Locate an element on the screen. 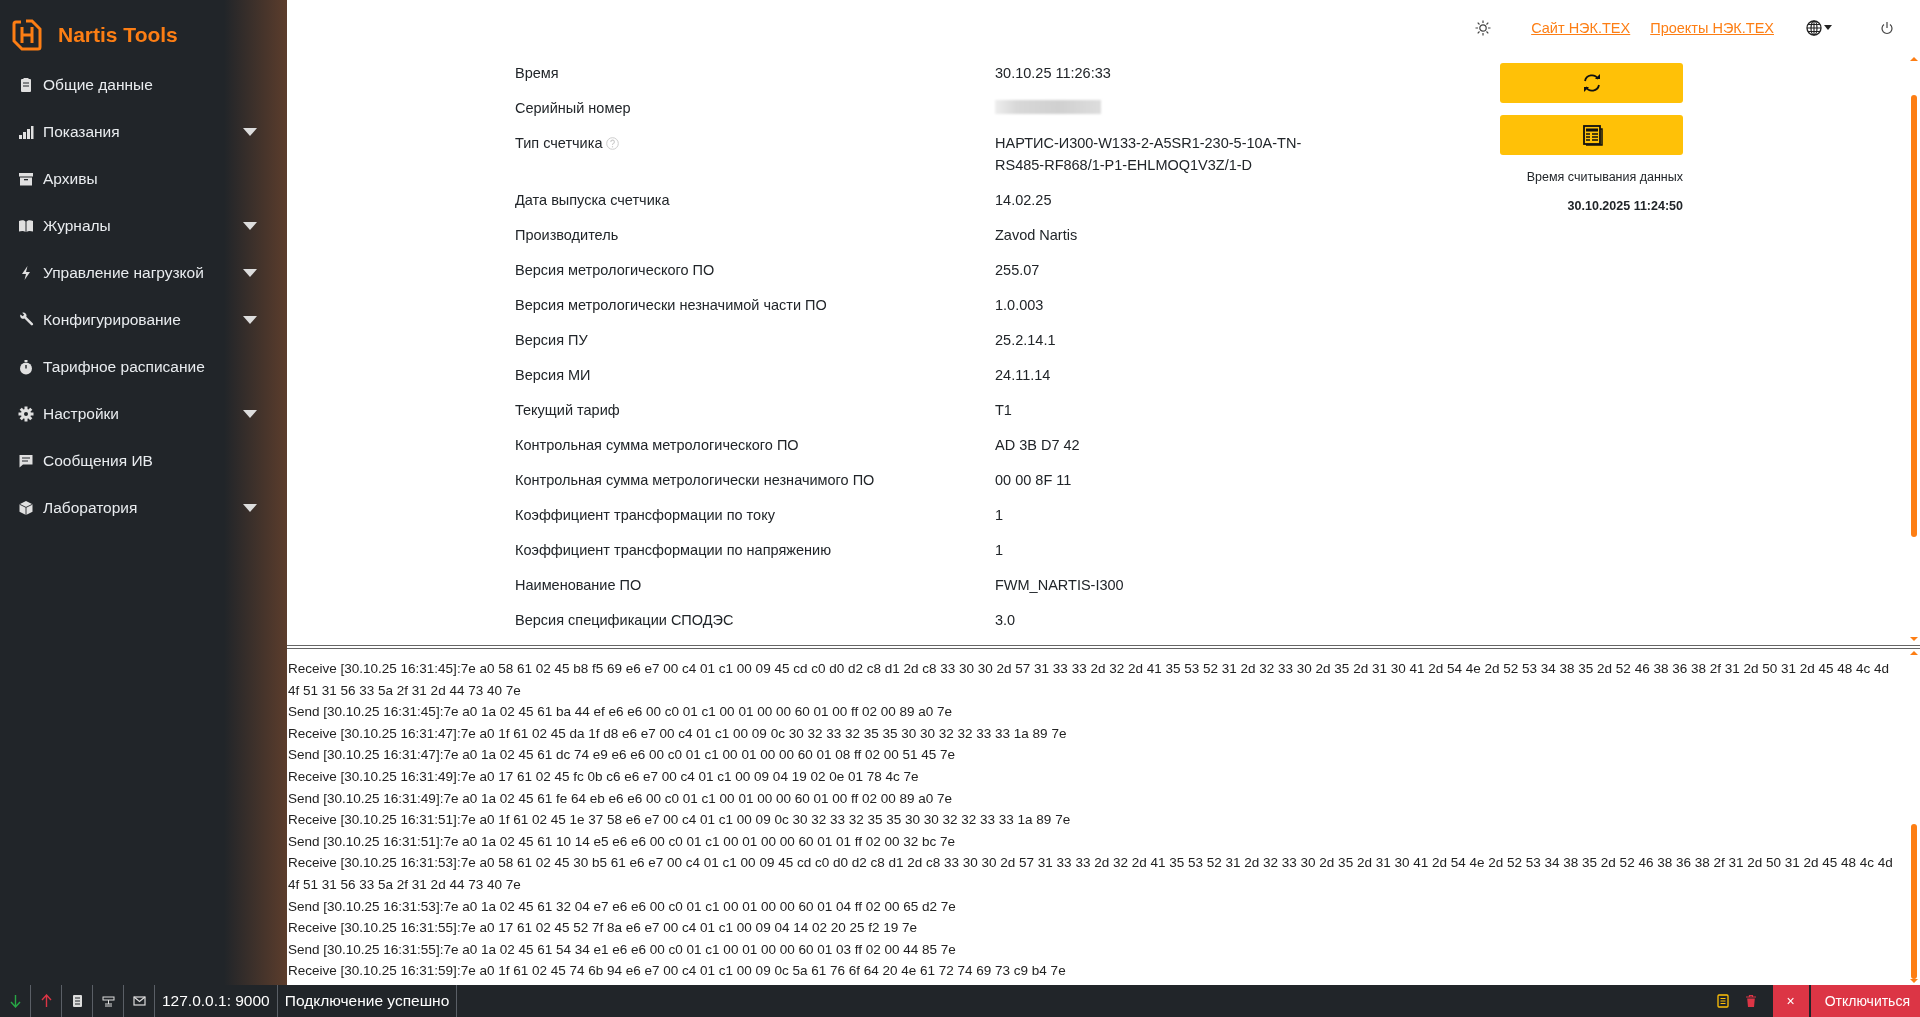 This screenshot has width=1920, height=1017. log-line: Send [30.10.25 16:31:53]:7e a0 1a 02 45 61 32 04 e7 e6 e6 00 c0 01 c1 00 01 00 00 60 01 04 ff 02 00 65 d2 7e is located at coordinates (622, 906).